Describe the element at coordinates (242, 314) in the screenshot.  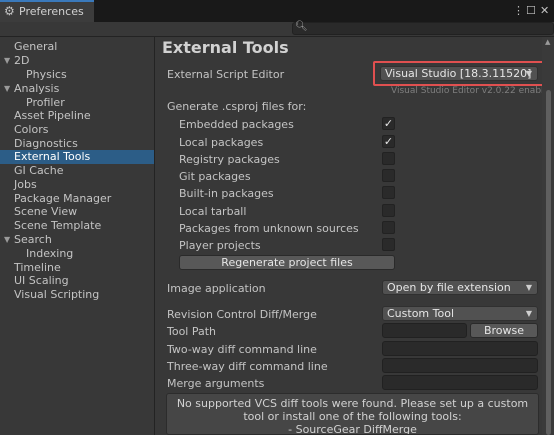
I see `revision-control-label: Revision Control Diff/Merge` at that location.